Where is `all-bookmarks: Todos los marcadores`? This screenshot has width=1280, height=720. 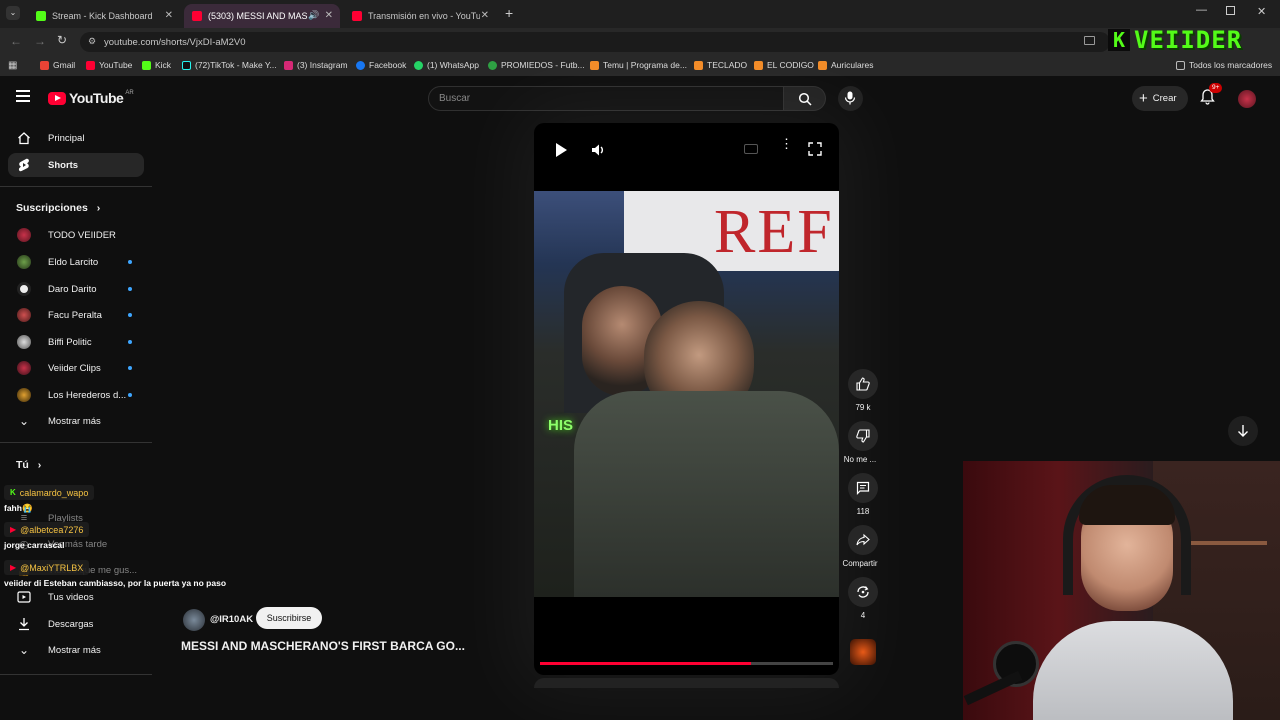
all-bookmarks: Todos los marcadores is located at coordinates (1224, 65).